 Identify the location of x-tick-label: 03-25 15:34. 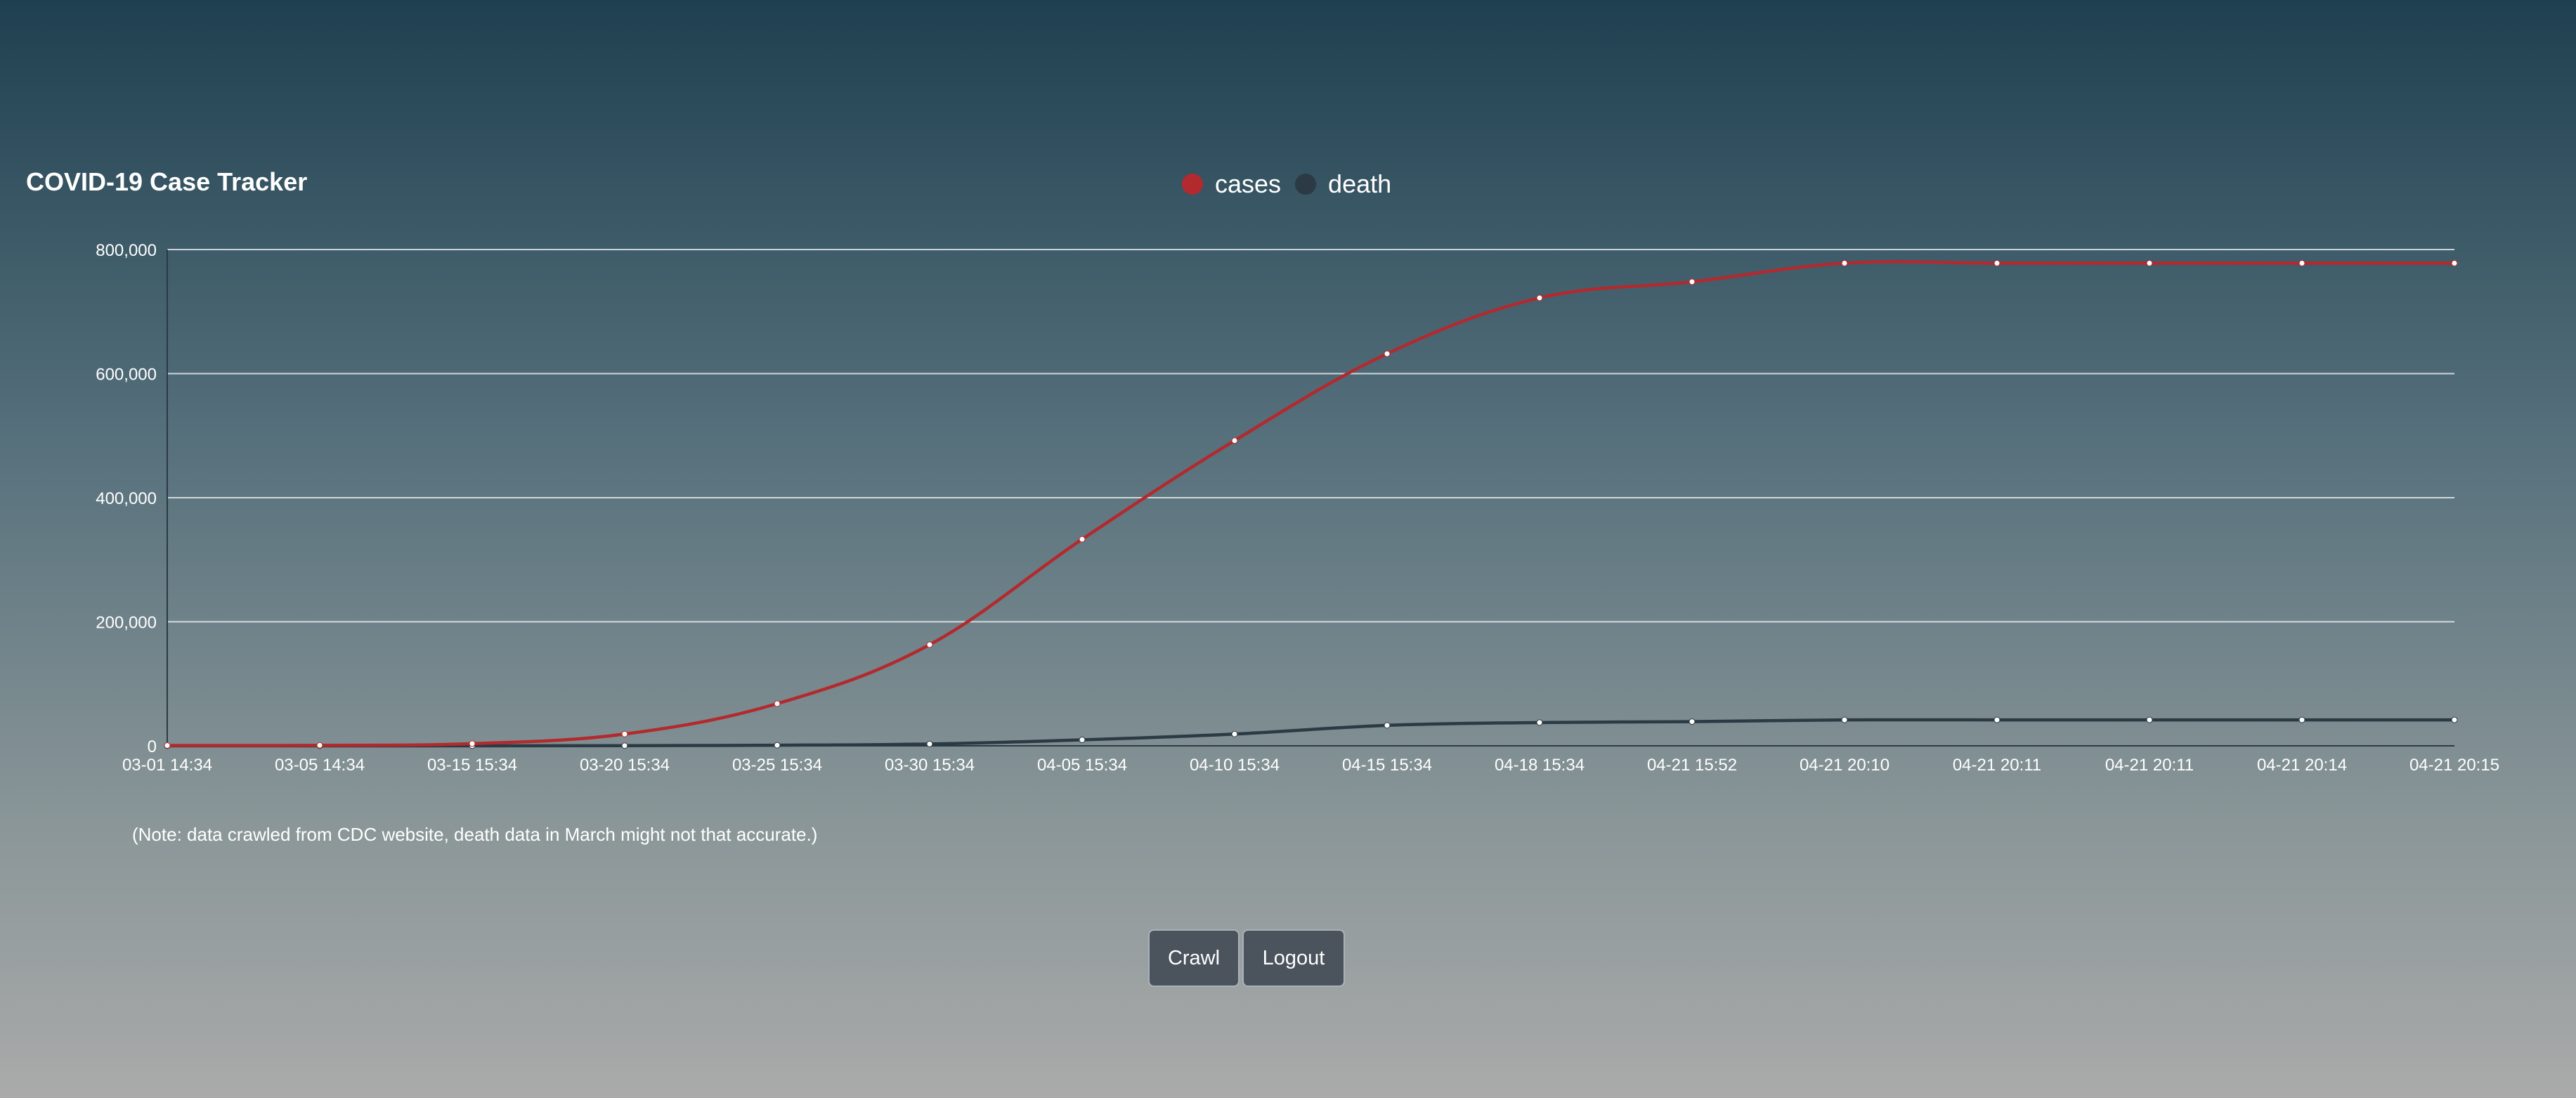
(777, 765).